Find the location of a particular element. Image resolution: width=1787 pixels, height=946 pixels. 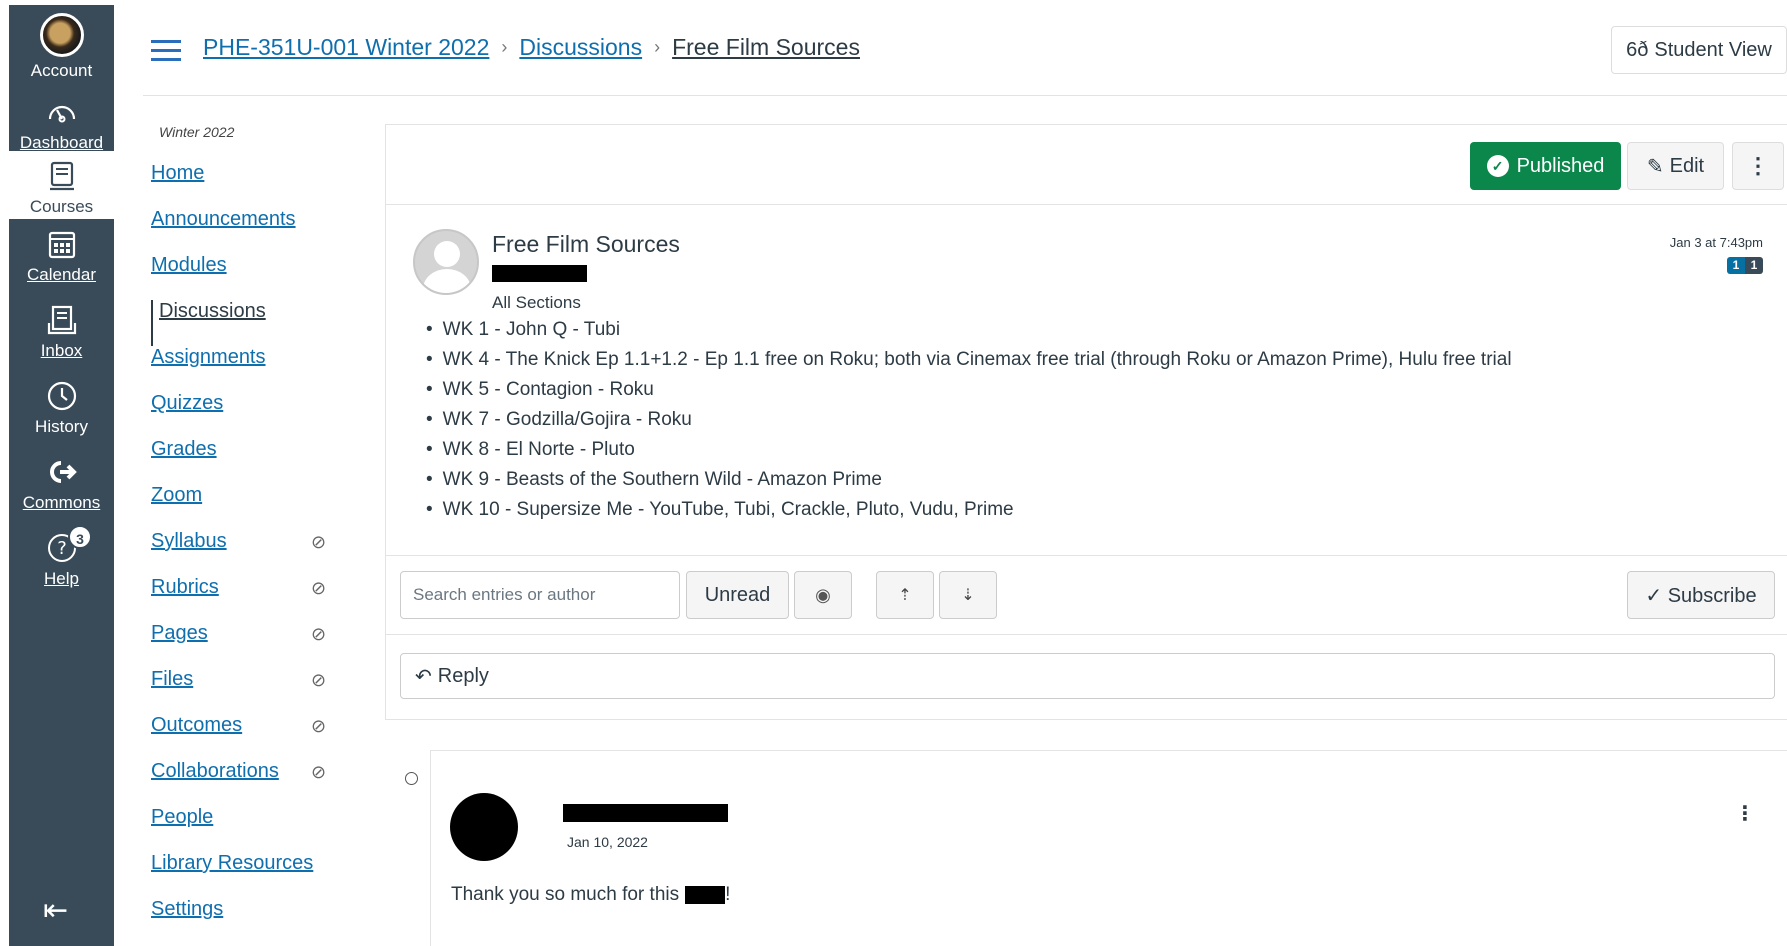

course-nav-settings: Settings is located at coordinates (251, 921).